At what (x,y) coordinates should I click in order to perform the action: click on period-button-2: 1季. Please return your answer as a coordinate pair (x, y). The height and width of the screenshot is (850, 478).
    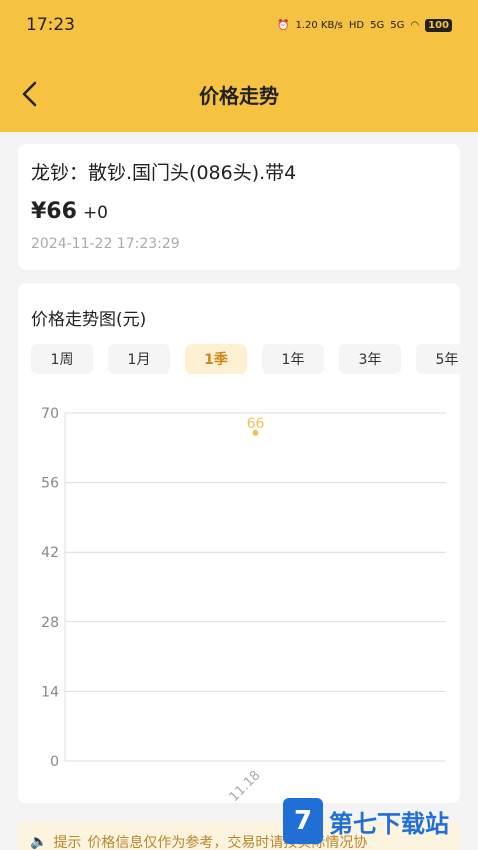
    Looking at the image, I should click on (216, 359).